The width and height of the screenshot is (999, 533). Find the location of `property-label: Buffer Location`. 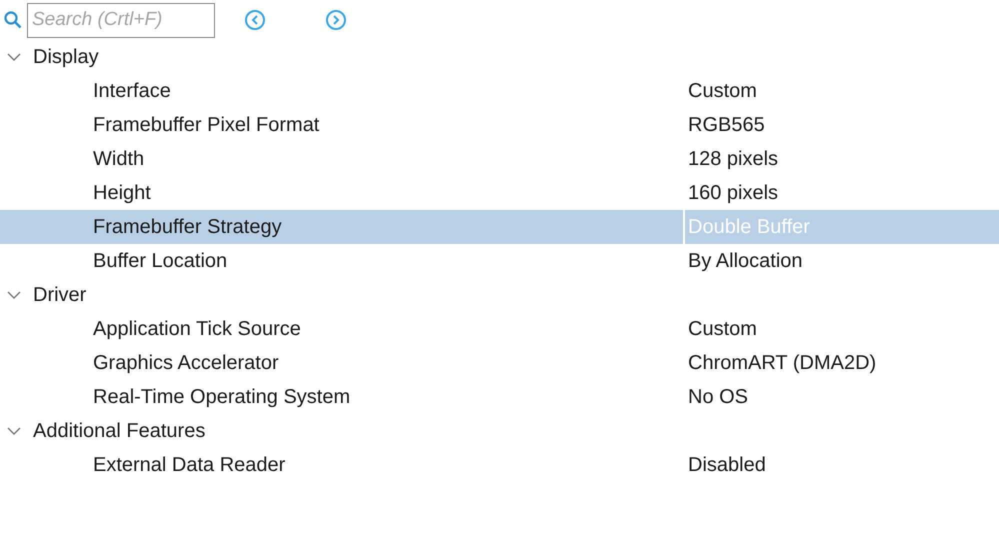

property-label: Buffer Location is located at coordinates (160, 261).